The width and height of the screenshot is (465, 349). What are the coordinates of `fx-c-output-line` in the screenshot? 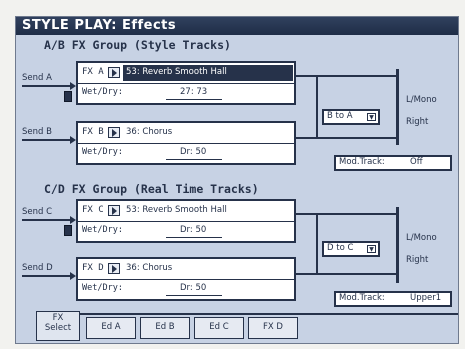 It's located at (346, 214).